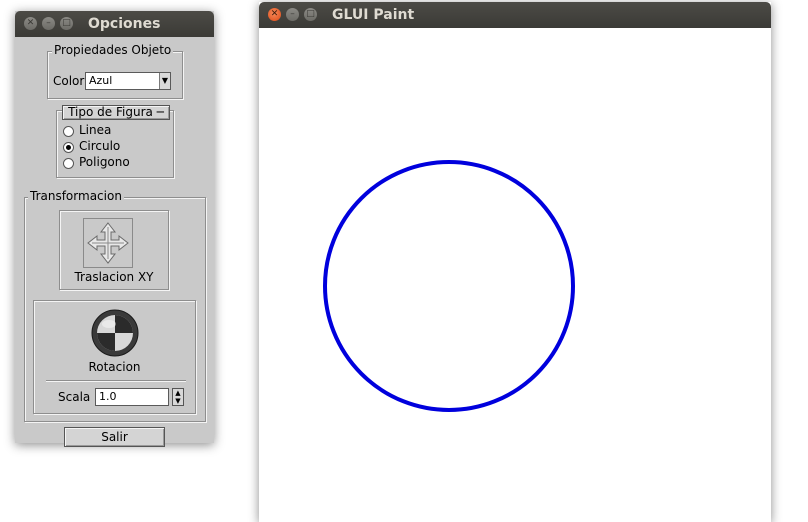  What do you see at coordinates (68, 163) in the screenshot?
I see `radio-poligono` at bounding box center [68, 163].